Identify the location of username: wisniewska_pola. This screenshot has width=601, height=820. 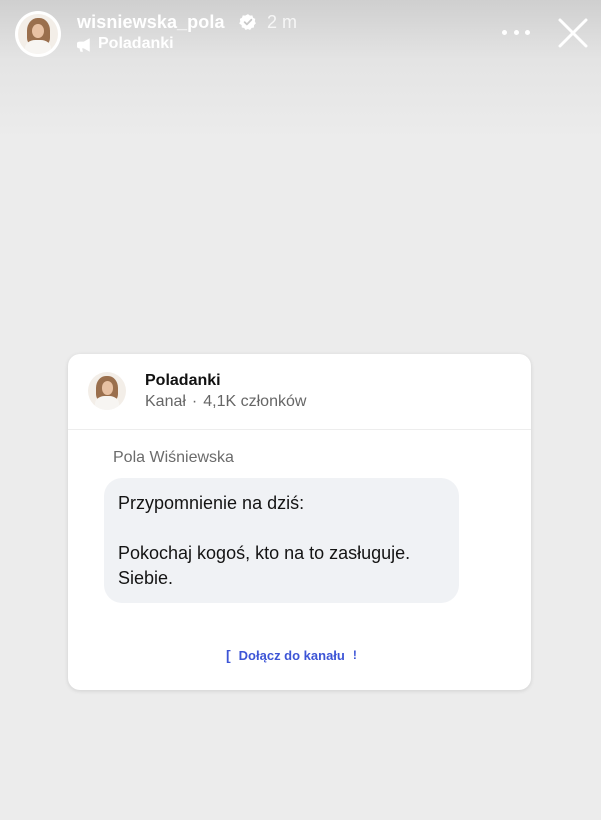
(151, 22).